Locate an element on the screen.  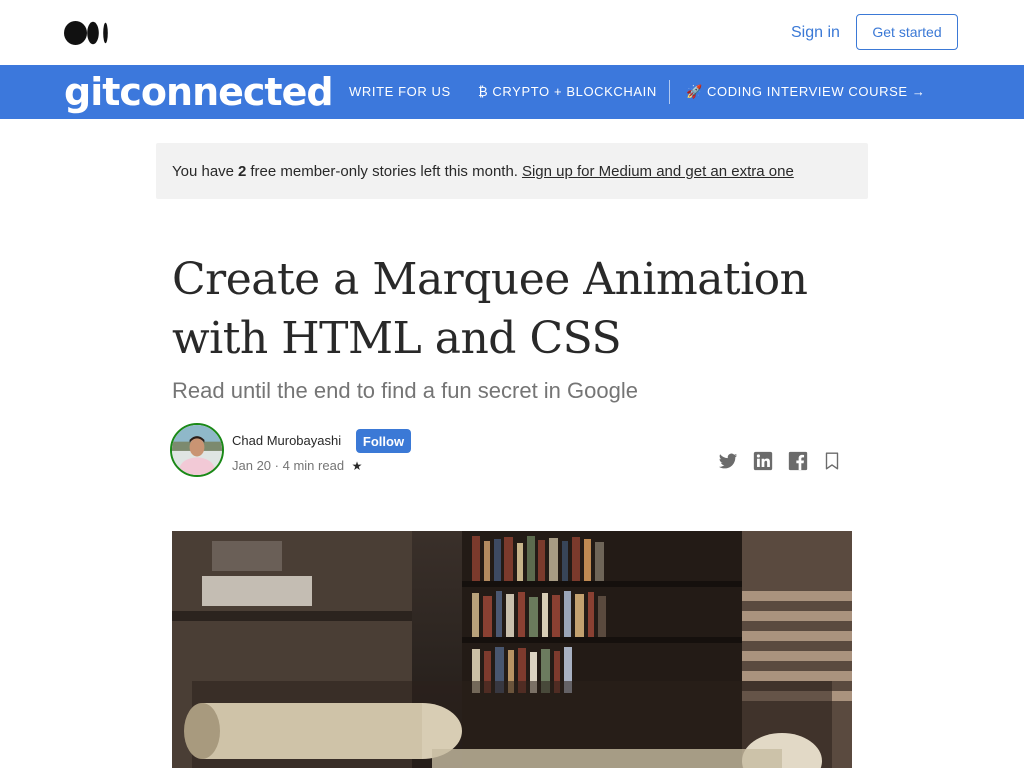
nav-divider is located at coordinates (669, 92).